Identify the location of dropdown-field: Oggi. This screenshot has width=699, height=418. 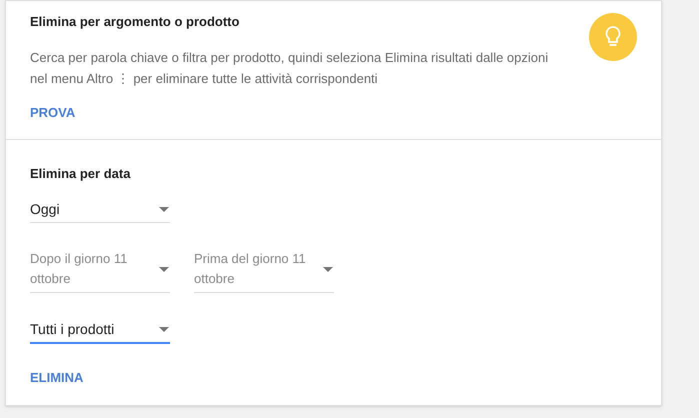
(100, 211).